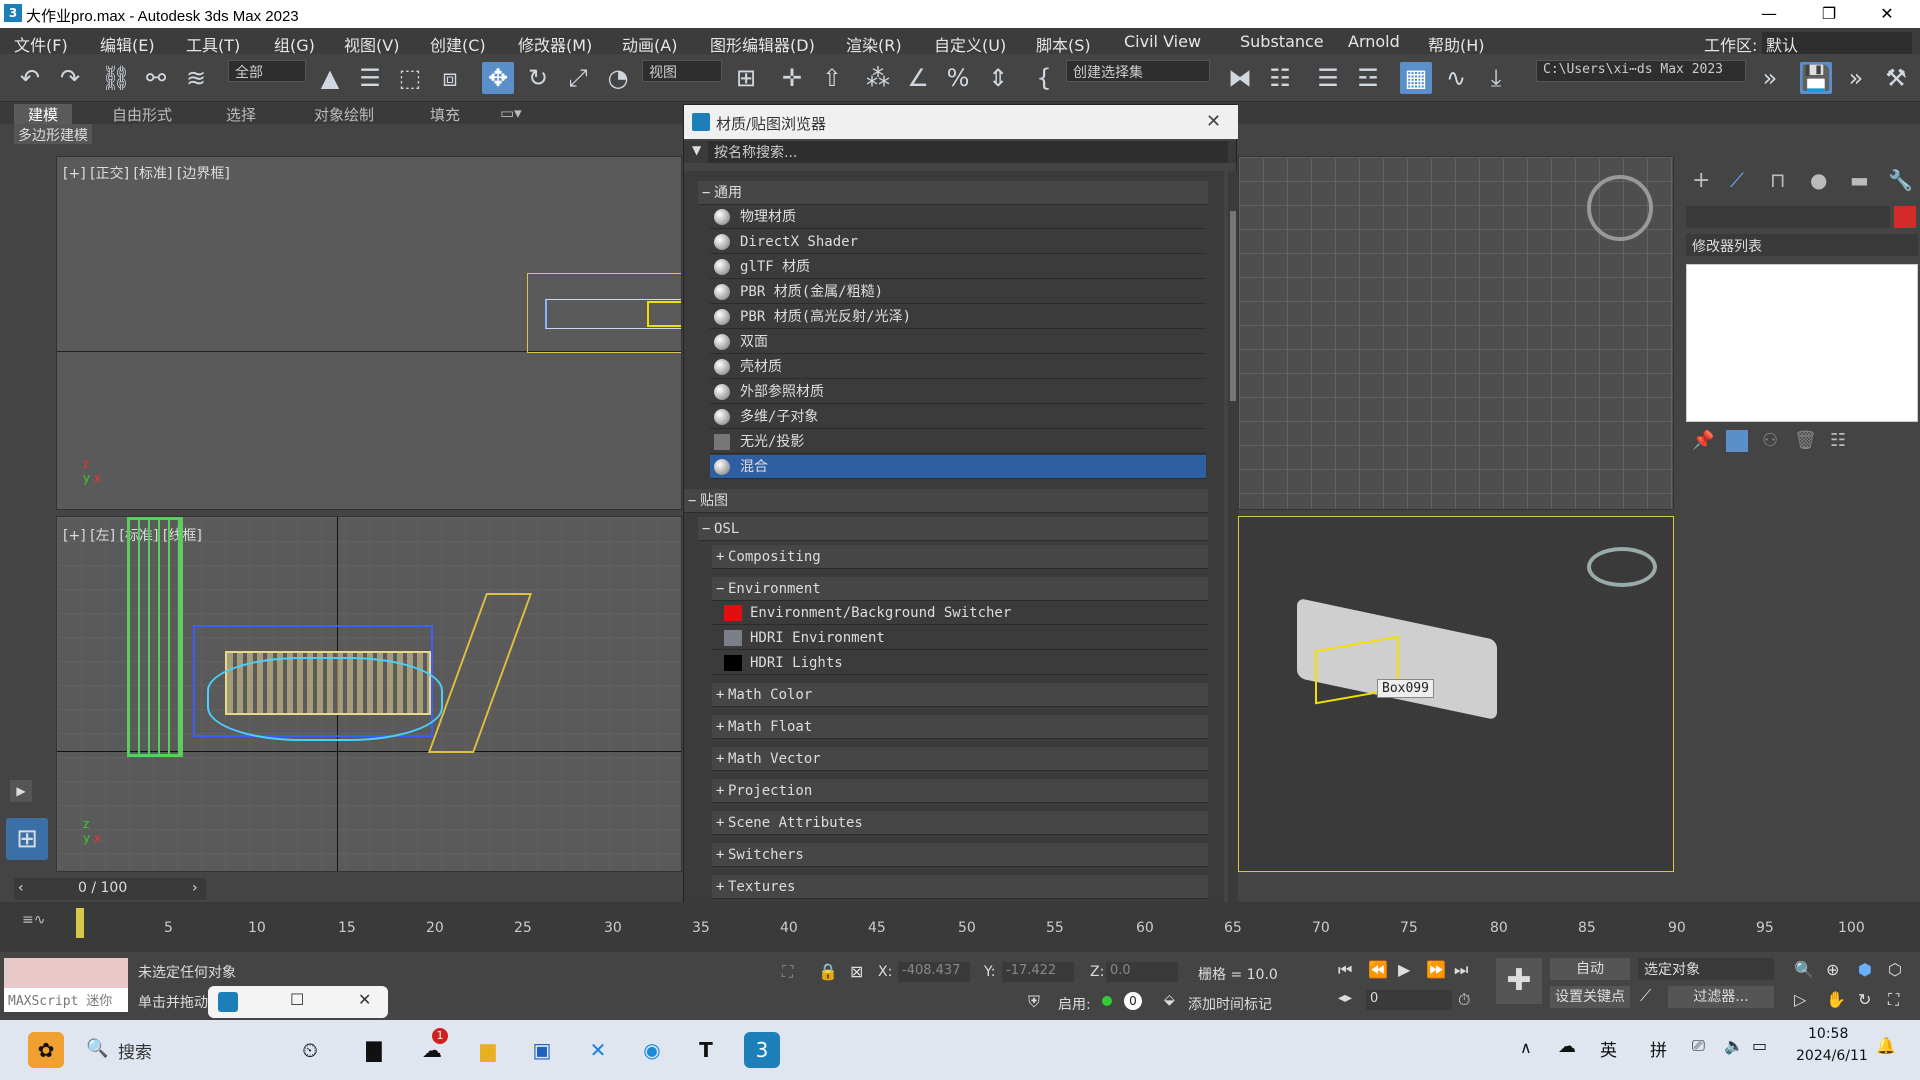  I want to click on select-object-icon: ▲, so click(330, 78).